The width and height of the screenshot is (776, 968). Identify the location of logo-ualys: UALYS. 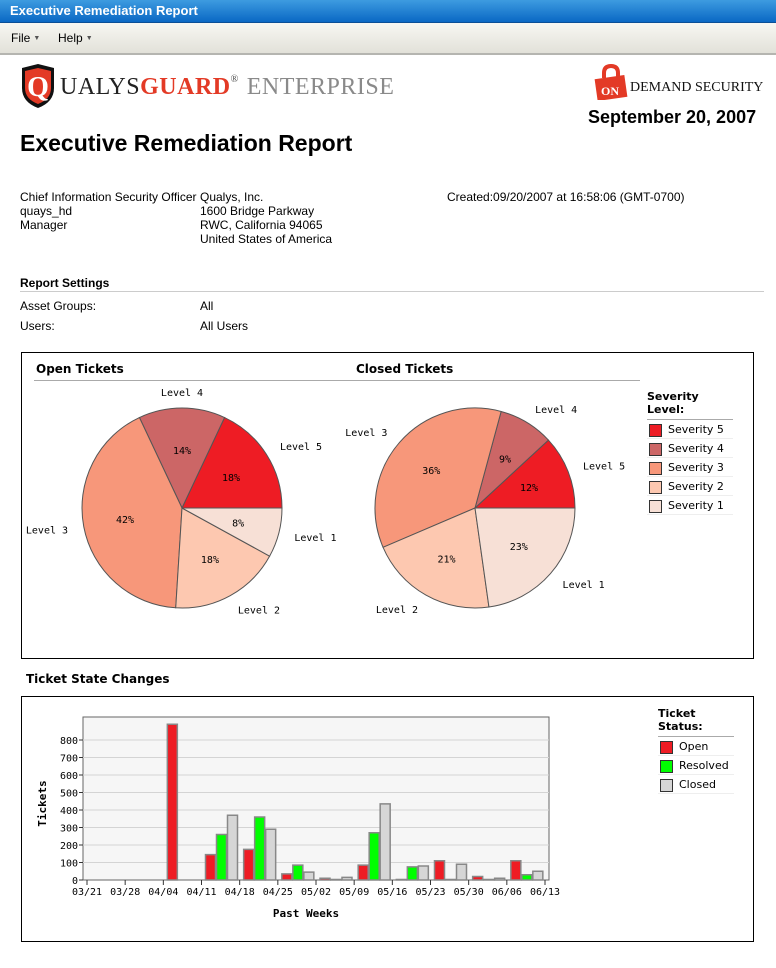
(100, 87).